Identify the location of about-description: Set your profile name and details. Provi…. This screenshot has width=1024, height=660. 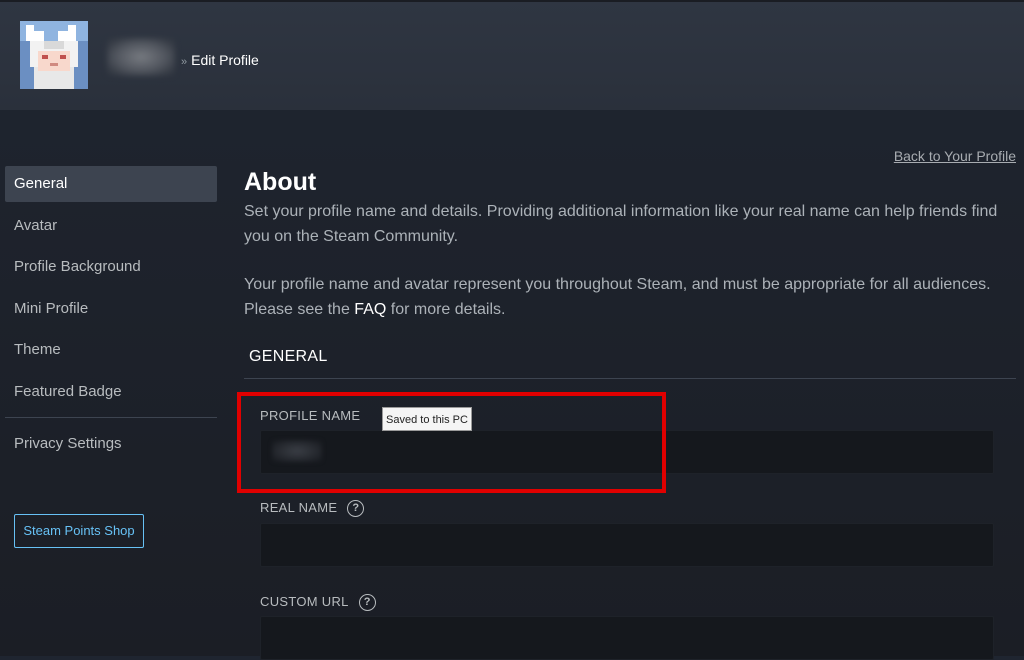
(621, 224).